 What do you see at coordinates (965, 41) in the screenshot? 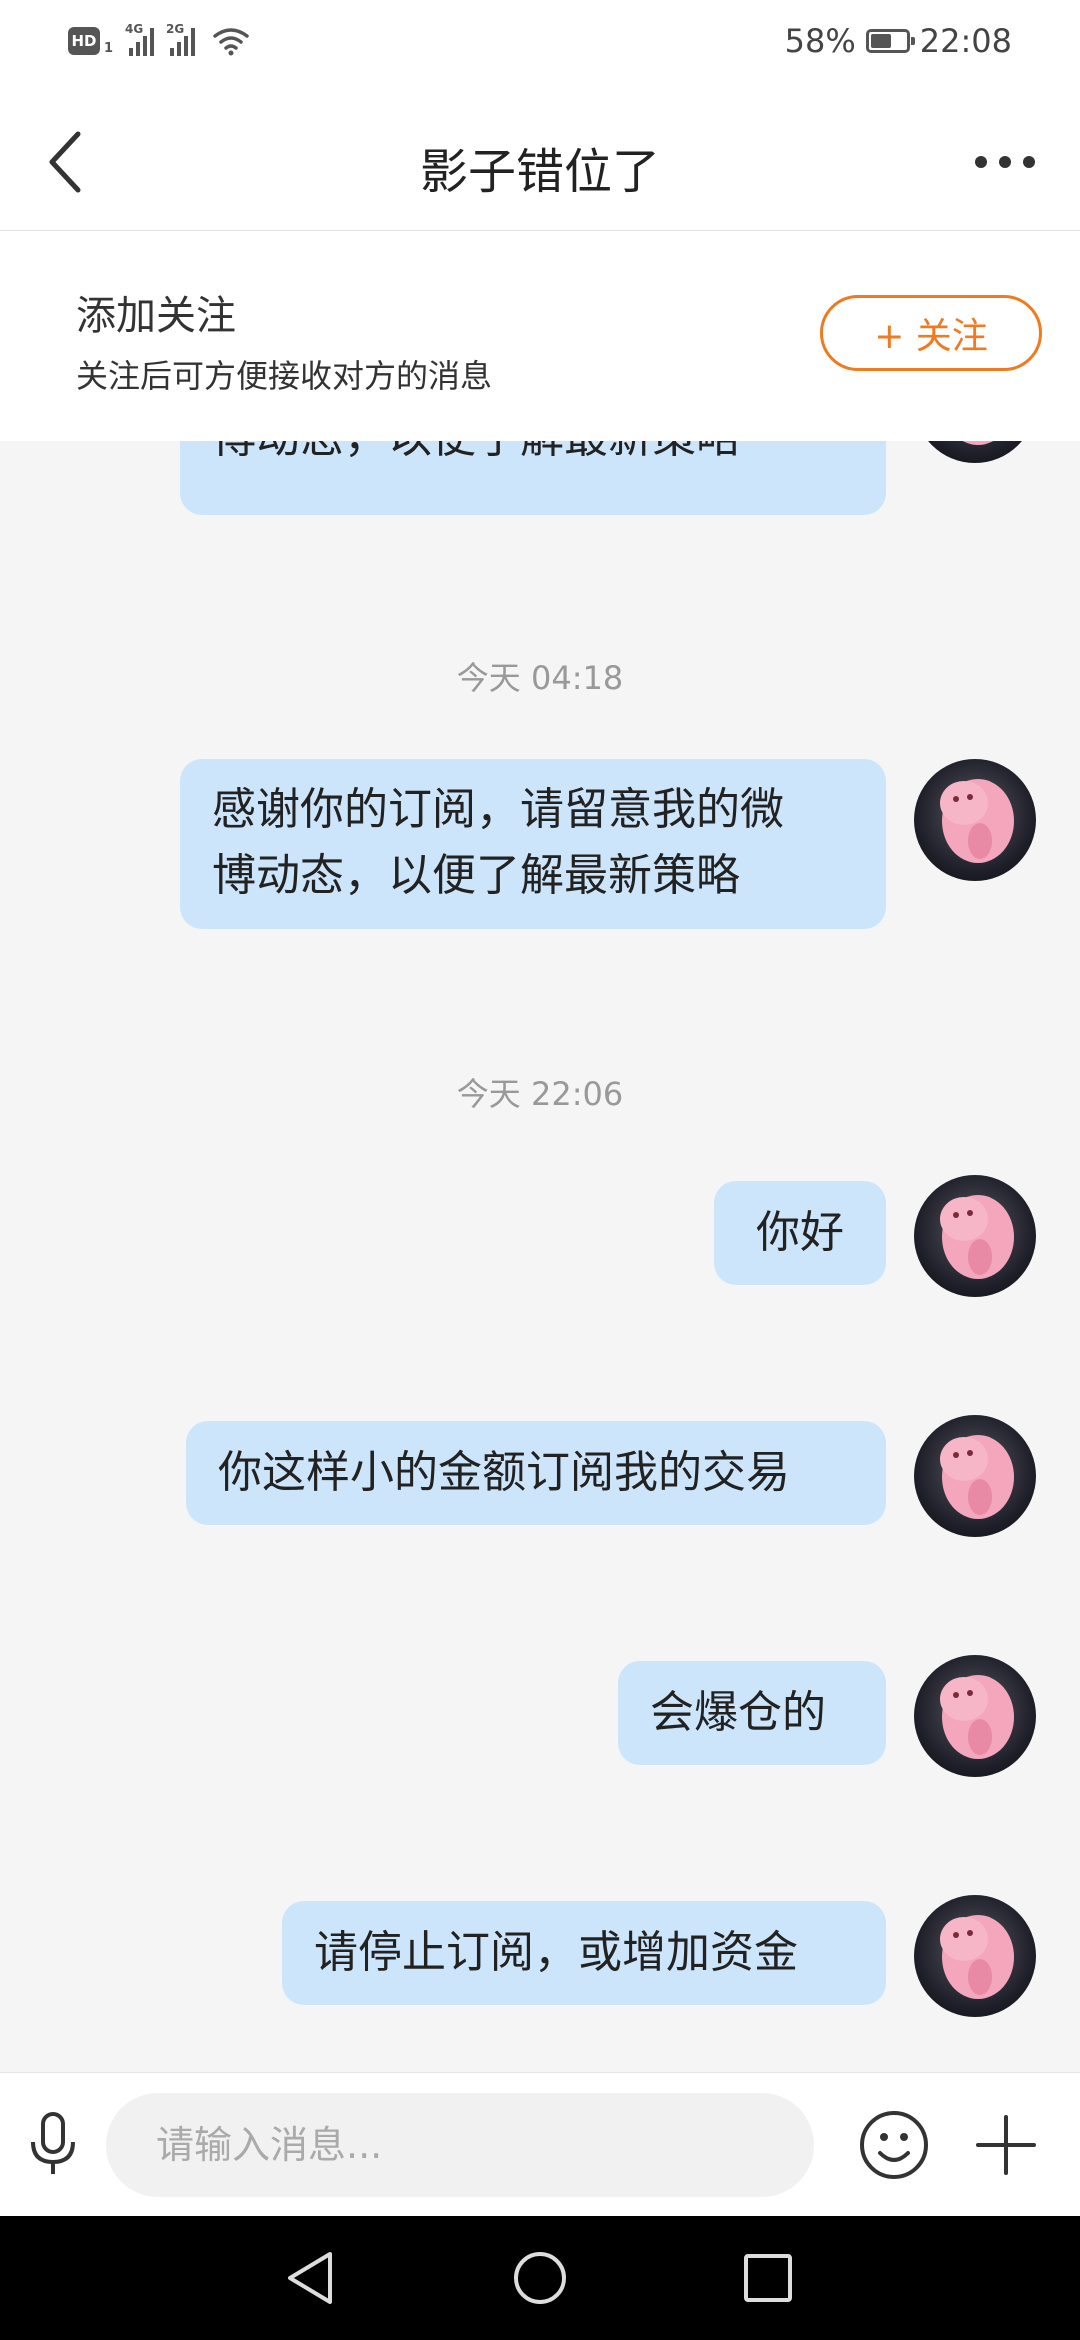
I see `clock: 22:08` at bounding box center [965, 41].